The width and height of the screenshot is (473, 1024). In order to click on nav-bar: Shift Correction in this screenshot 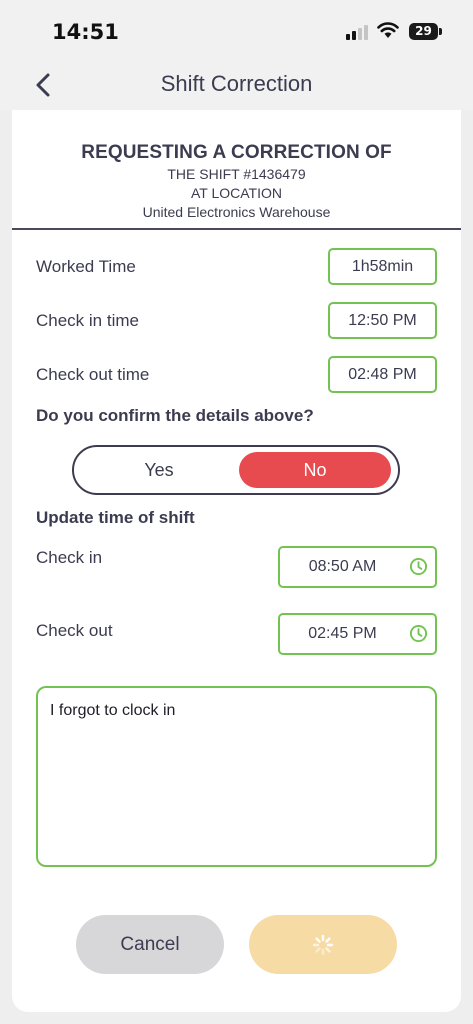, I will do `click(236, 86)`.